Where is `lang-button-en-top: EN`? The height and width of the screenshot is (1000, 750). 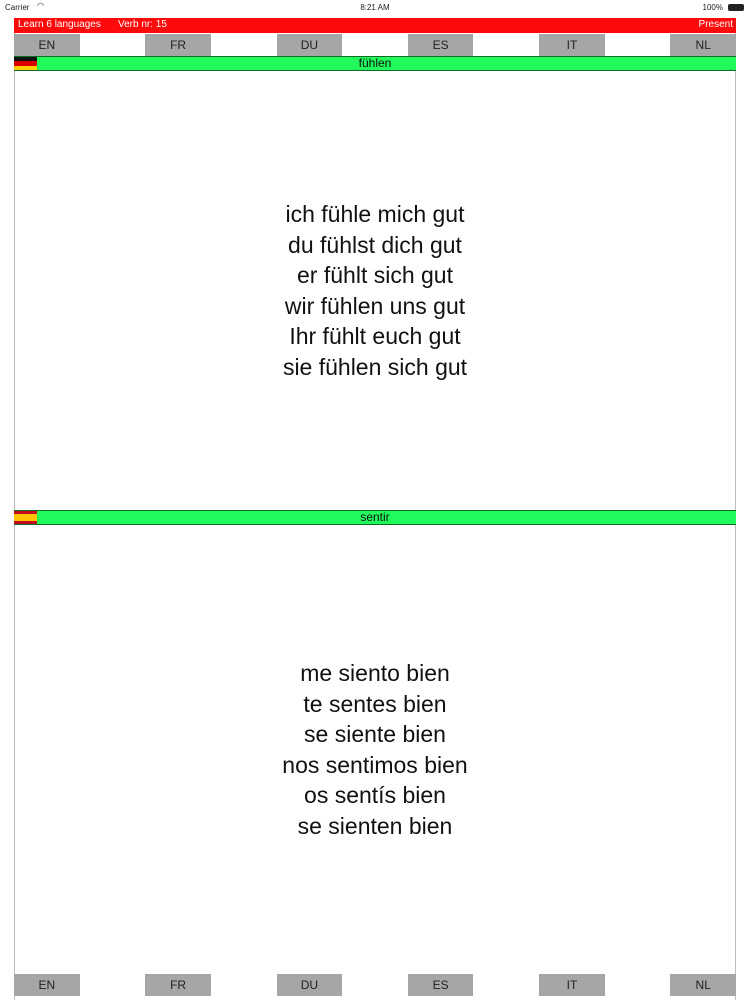 lang-button-en-top: EN is located at coordinates (47, 45).